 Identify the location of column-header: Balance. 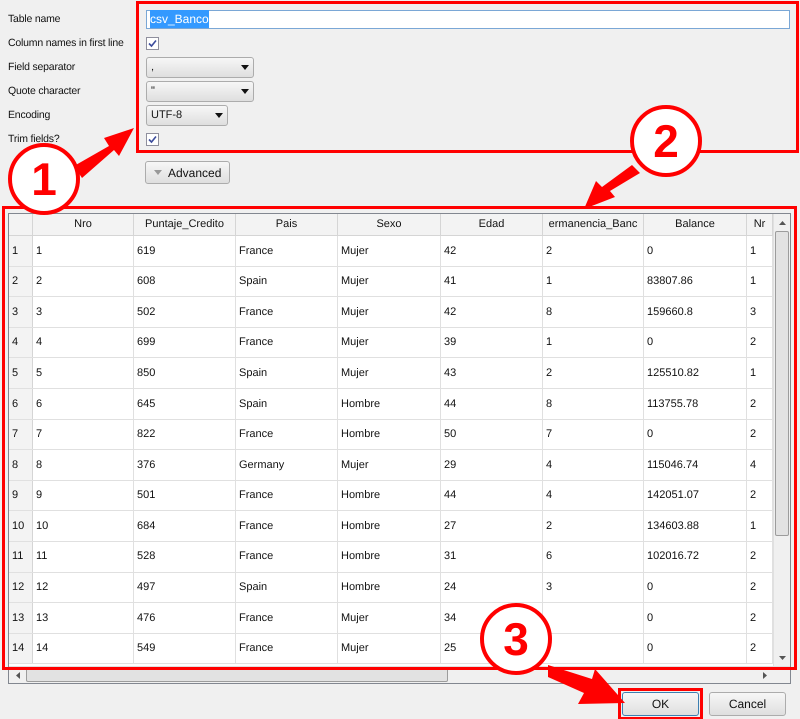
(695, 224).